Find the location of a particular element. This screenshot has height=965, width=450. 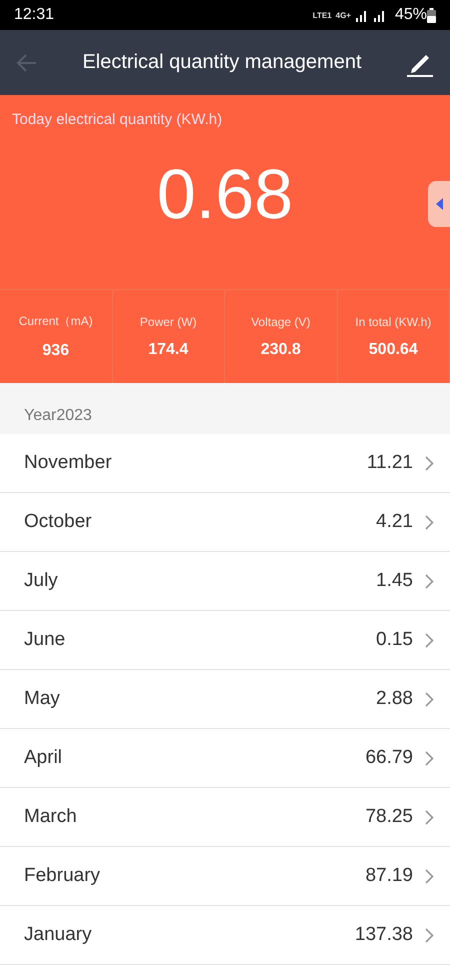

stat-label: In total (KW.h) is located at coordinates (393, 321).